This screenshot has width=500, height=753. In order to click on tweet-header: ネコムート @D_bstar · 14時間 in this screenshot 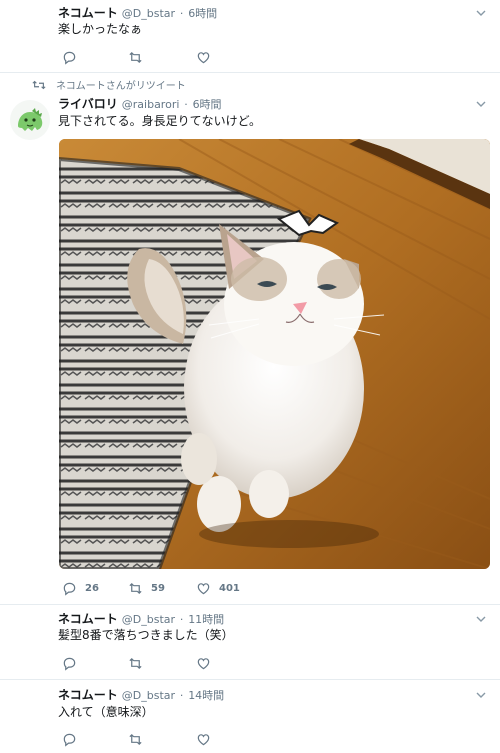, I will do `click(141, 695)`.